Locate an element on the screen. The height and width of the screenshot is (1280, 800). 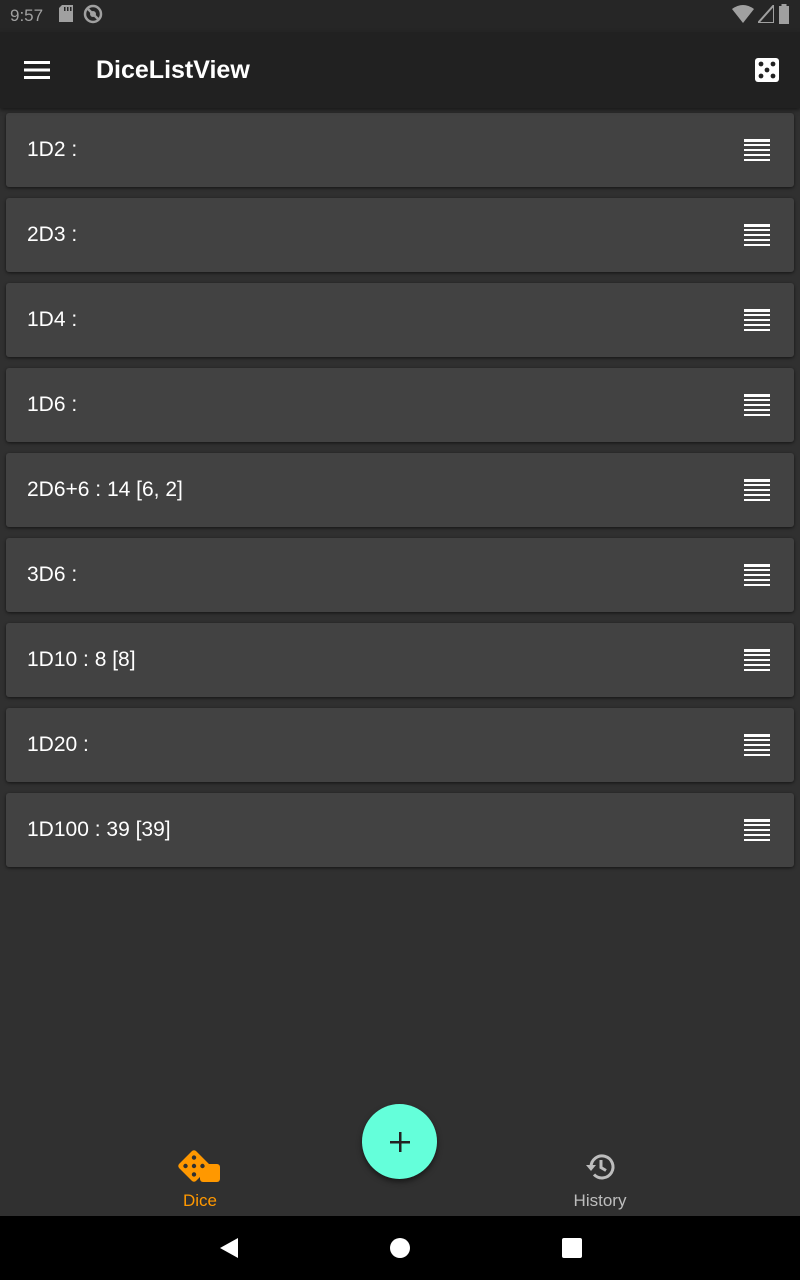
system-navigation-bar is located at coordinates (400, 1248).